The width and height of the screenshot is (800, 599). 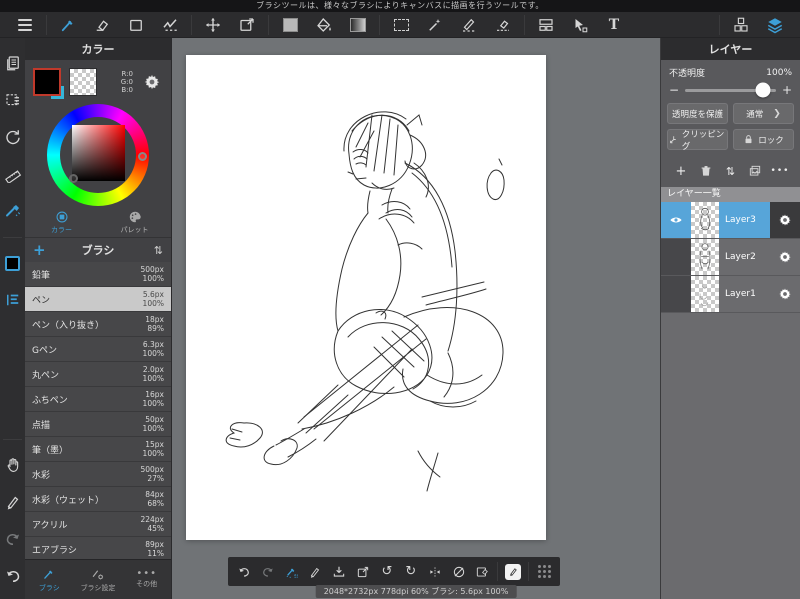 I want to click on add-brush-button: +, so click(x=41, y=250).